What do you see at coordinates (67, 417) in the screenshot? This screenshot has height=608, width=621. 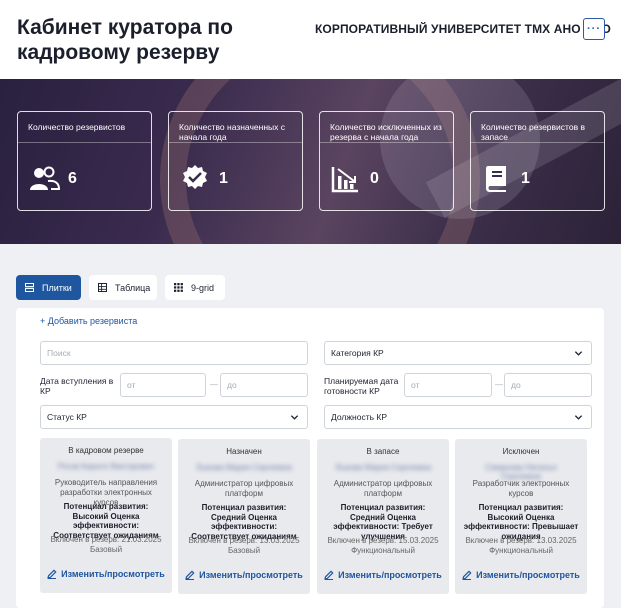 I see `status-select-value: Статус КР` at bounding box center [67, 417].